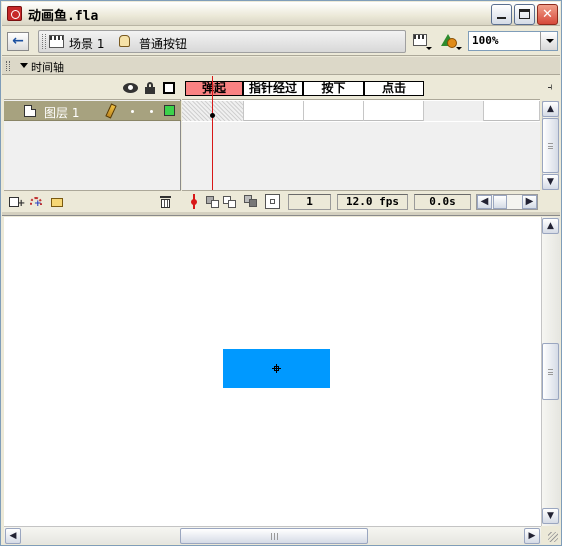 Image resolution: width=562 pixels, height=546 pixels. Describe the element at coordinates (372, 202) in the screenshot. I see `frame-rate: 12.0 fps` at that location.